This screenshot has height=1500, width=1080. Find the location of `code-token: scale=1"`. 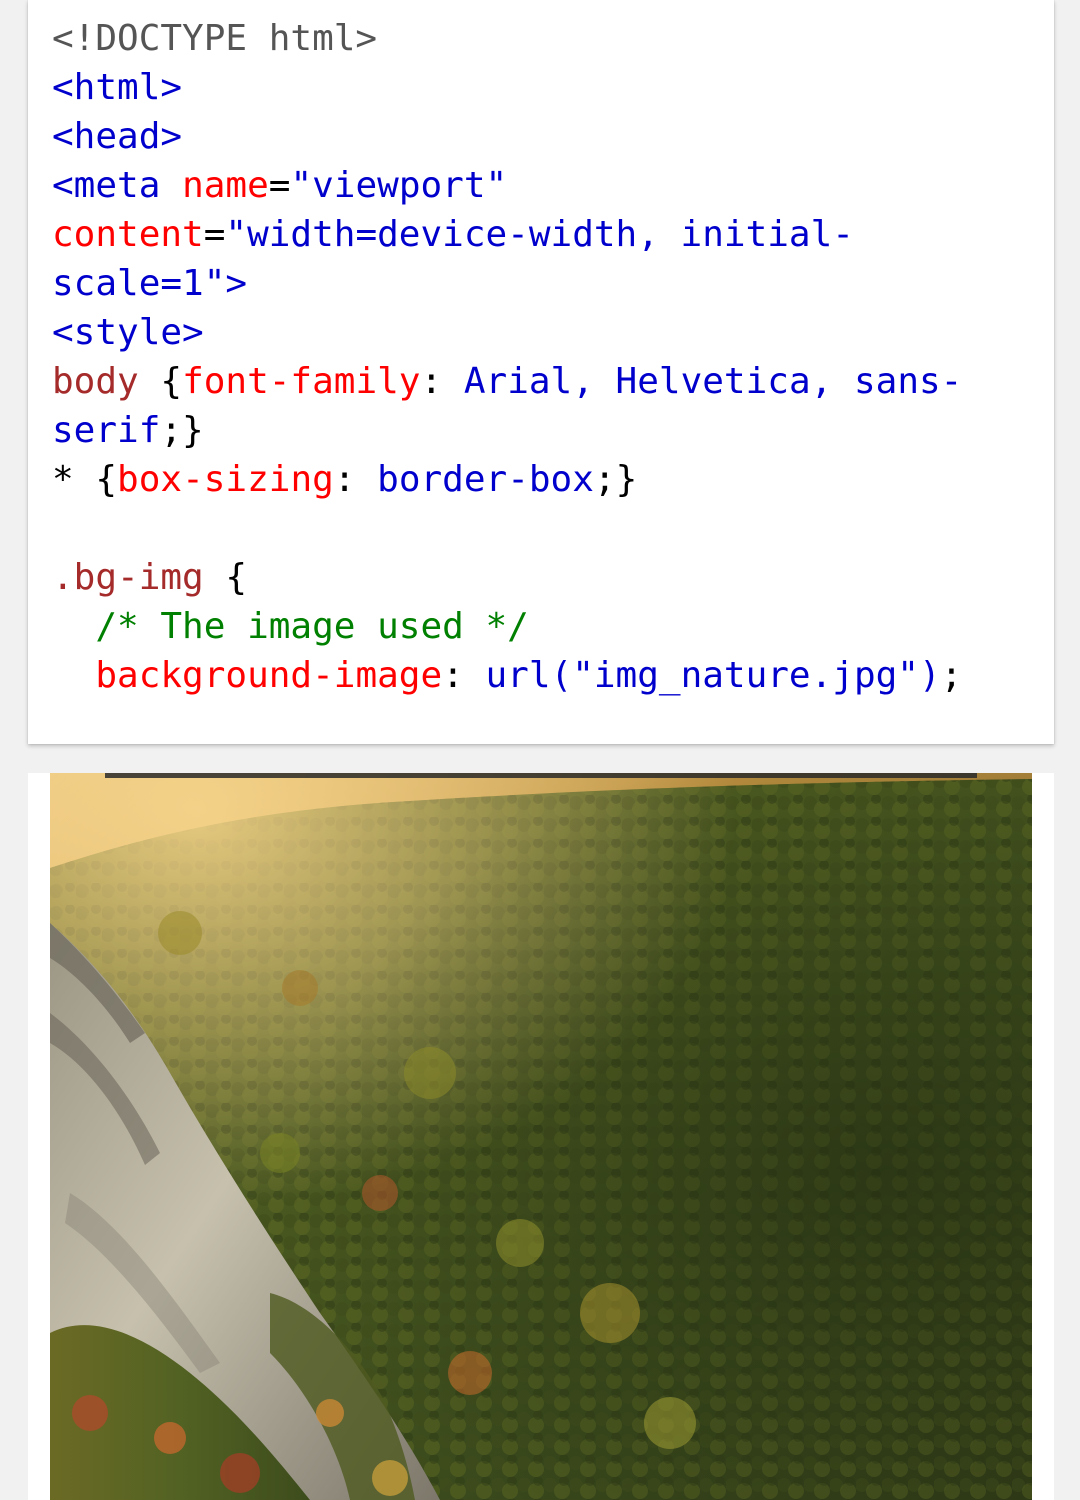

code-token: scale=1" is located at coordinates (139, 283).